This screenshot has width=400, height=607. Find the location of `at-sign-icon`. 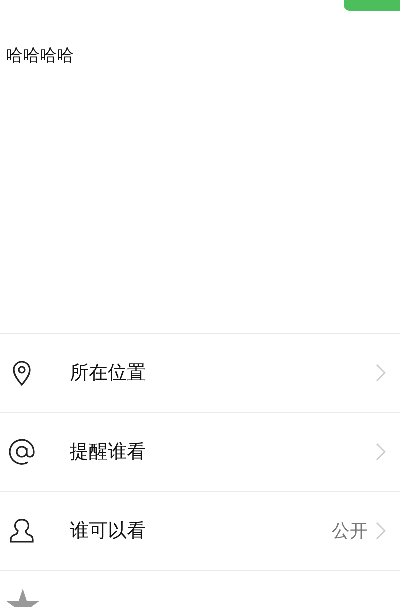

at-sign-icon is located at coordinates (22, 452).